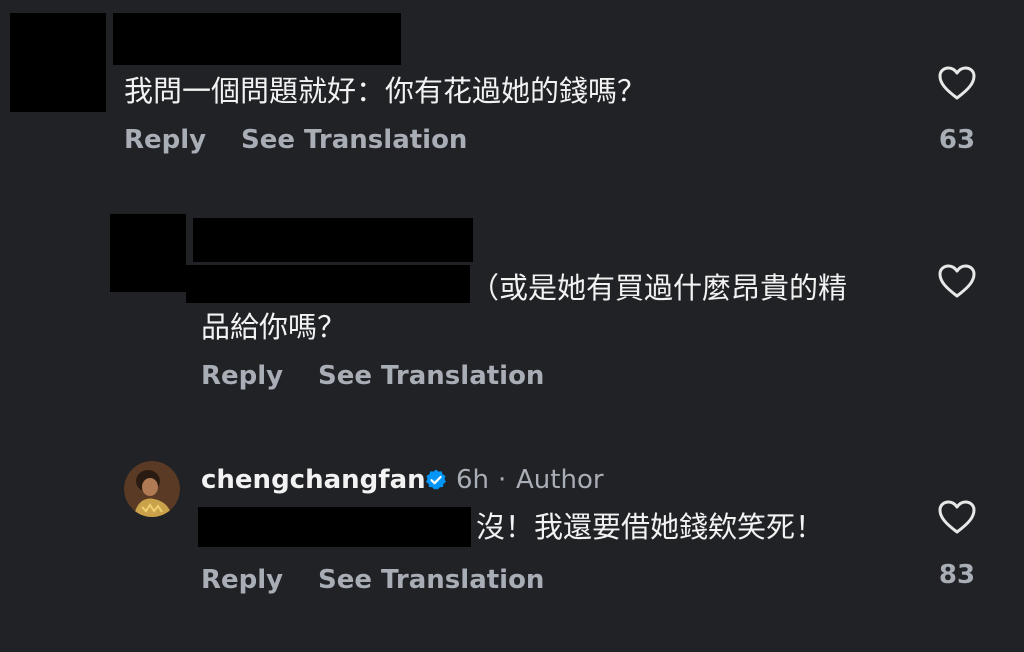  Describe the element at coordinates (560, 480) in the screenshot. I see `author-label: Author` at that location.